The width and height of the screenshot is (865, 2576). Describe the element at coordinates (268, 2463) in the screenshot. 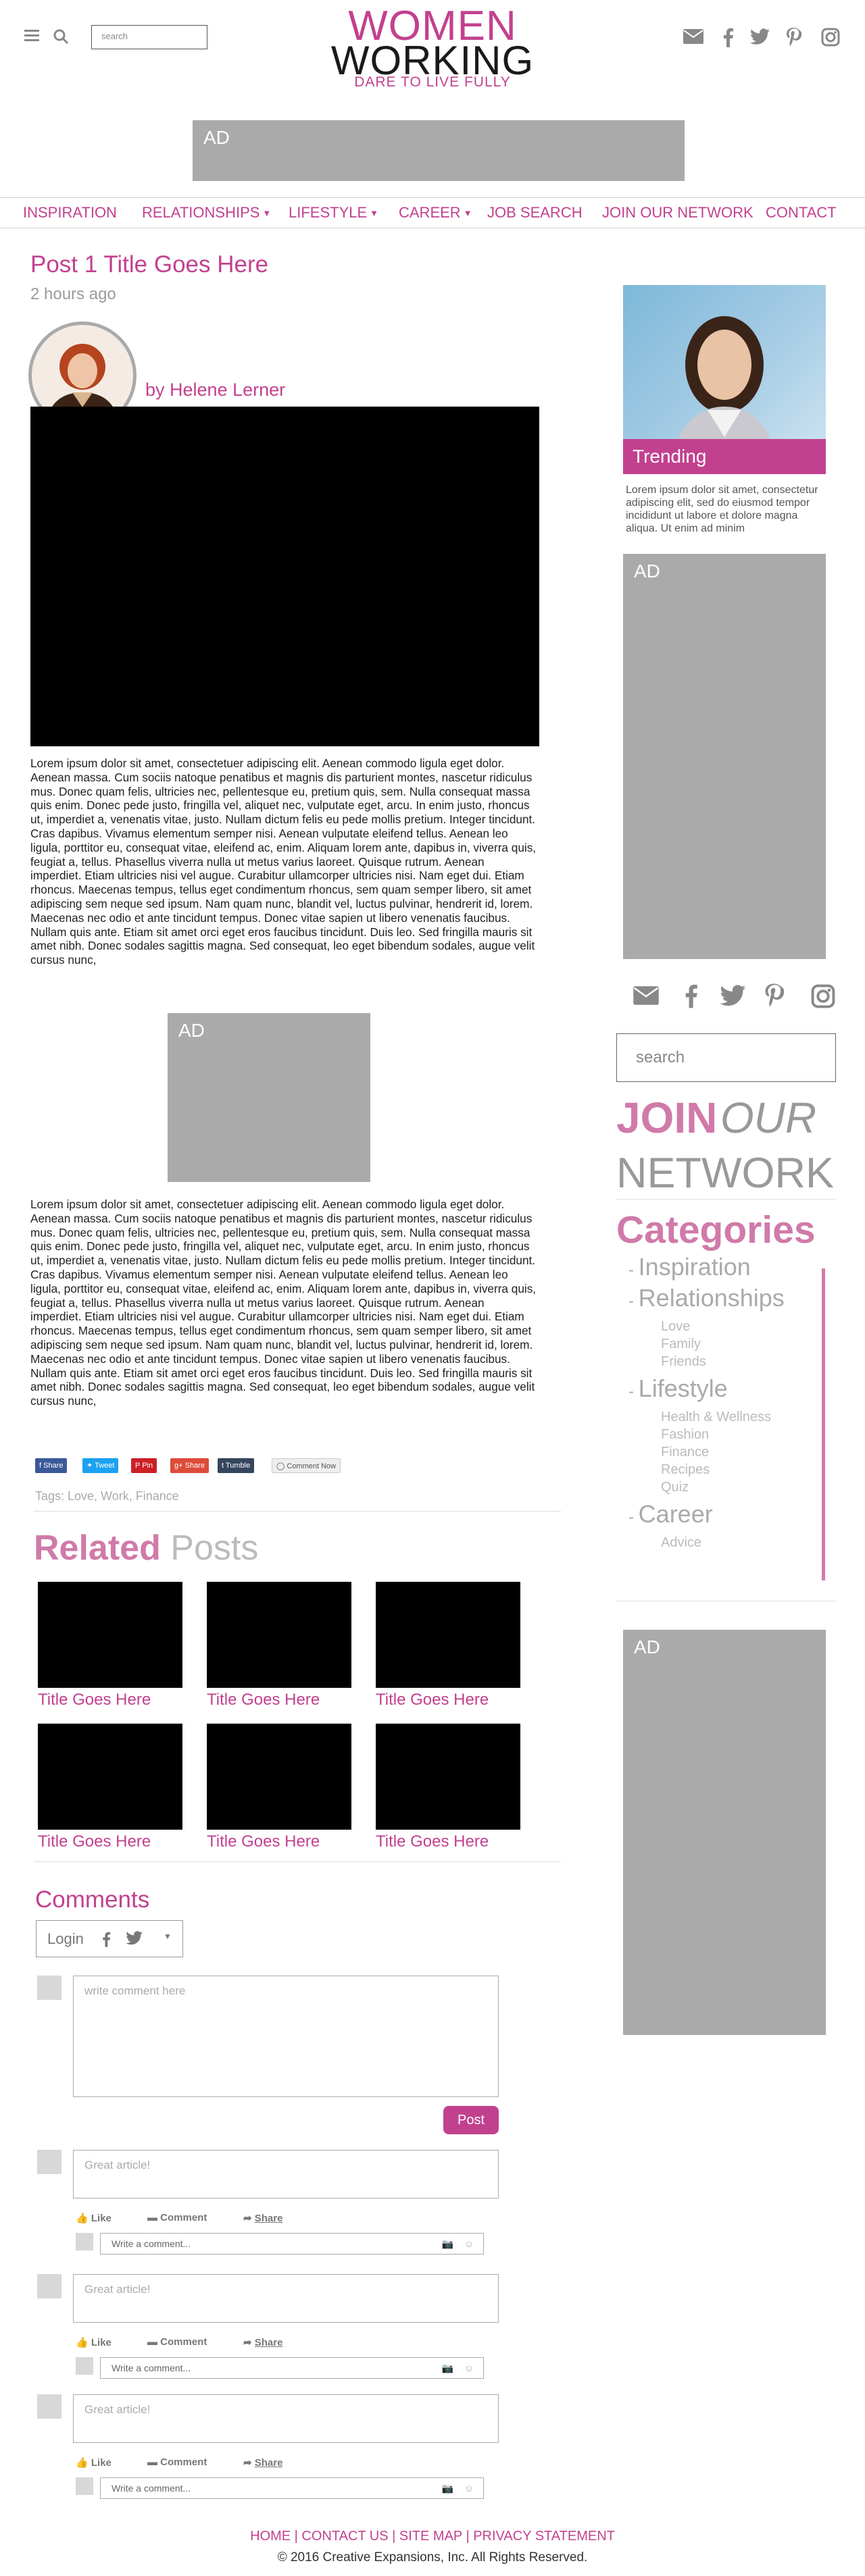

I see `action-label: Share` at that location.